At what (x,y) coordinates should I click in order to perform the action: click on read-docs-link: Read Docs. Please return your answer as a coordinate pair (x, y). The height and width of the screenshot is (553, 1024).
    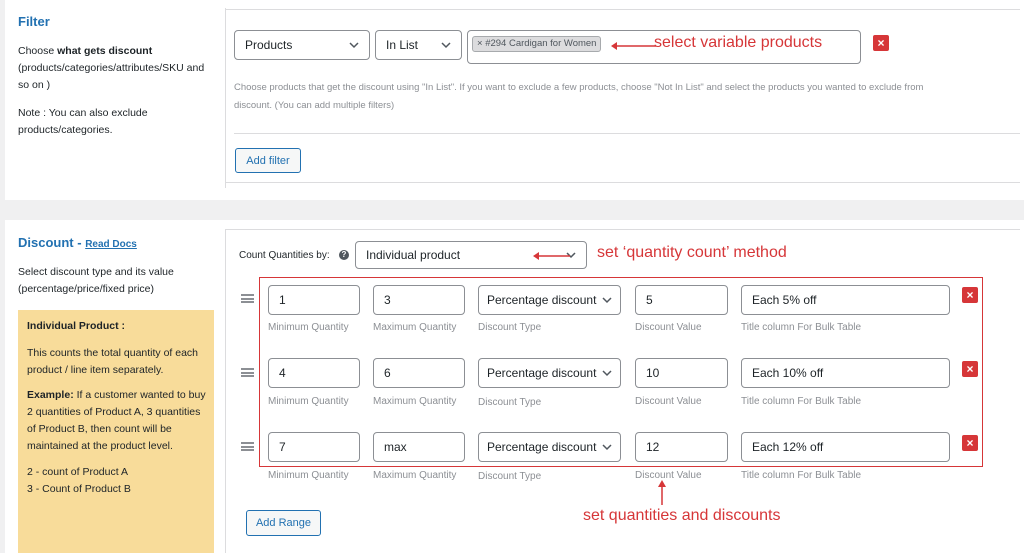
    Looking at the image, I should click on (111, 244).